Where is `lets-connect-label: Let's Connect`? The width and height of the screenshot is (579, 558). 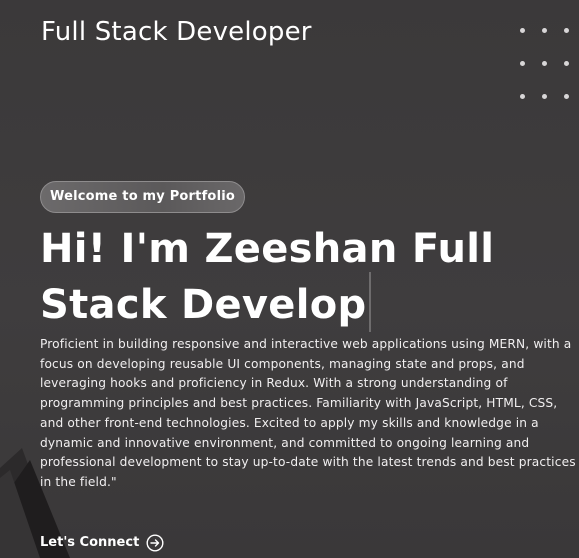
lets-connect-label: Let's Connect is located at coordinates (90, 542).